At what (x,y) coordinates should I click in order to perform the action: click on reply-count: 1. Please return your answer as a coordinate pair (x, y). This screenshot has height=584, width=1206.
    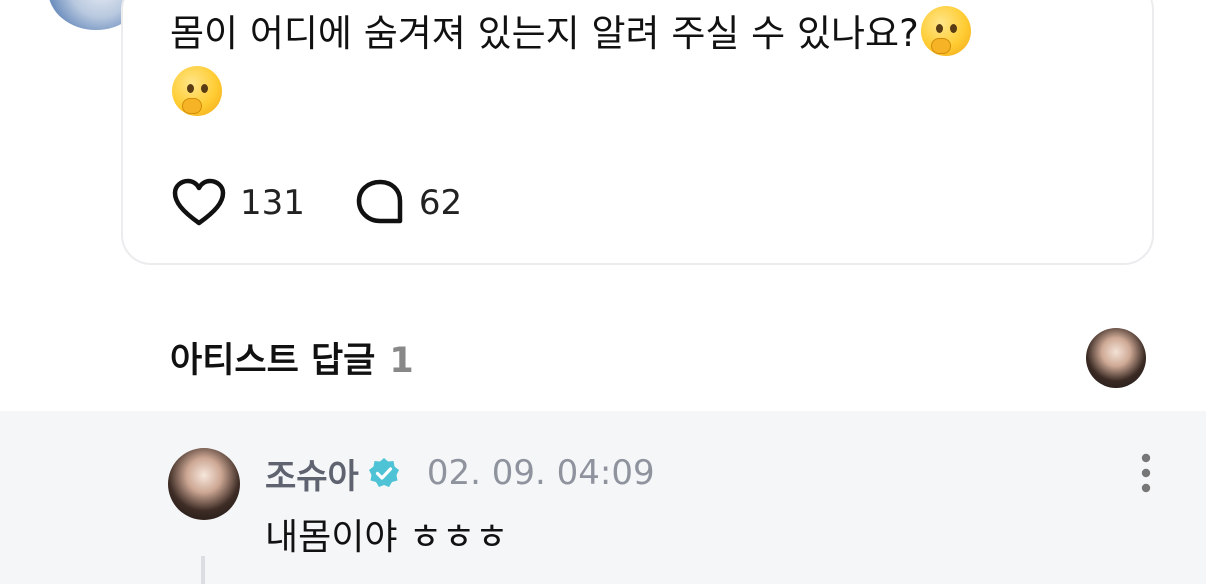
    Looking at the image, I should click on (401, 361).